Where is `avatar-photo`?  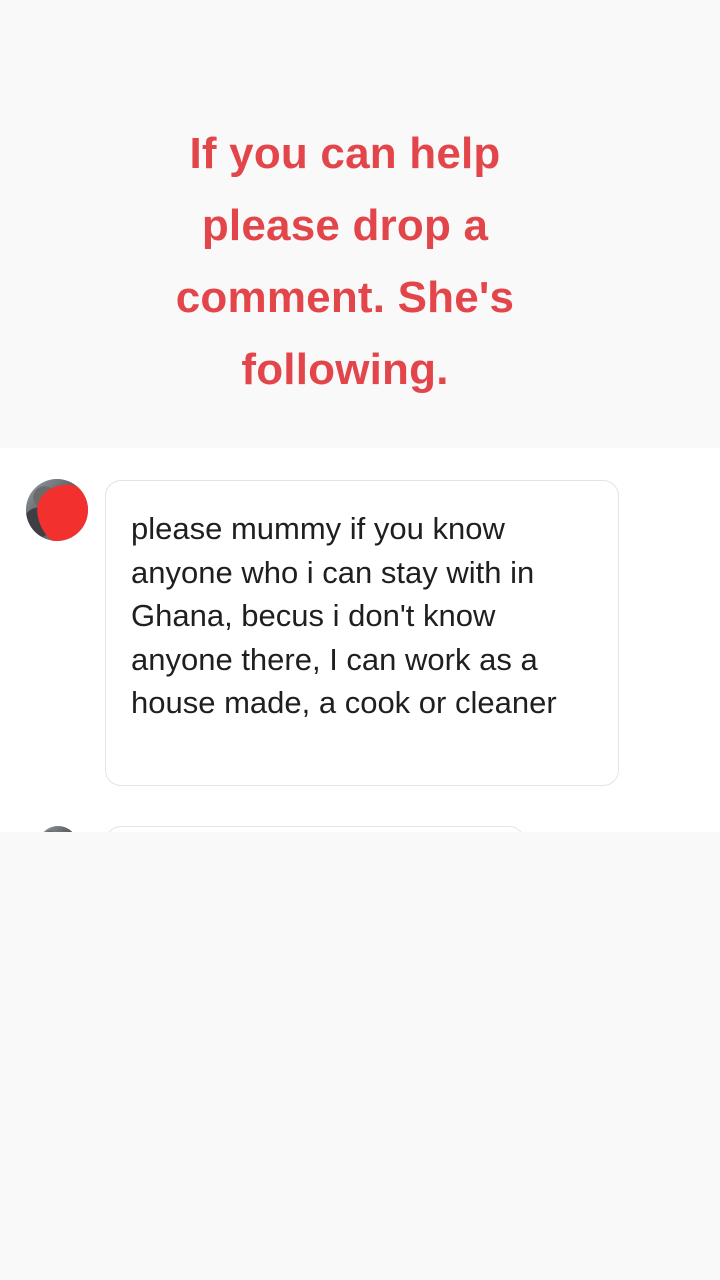 avatar-photo is located at coordinates (58, 829).